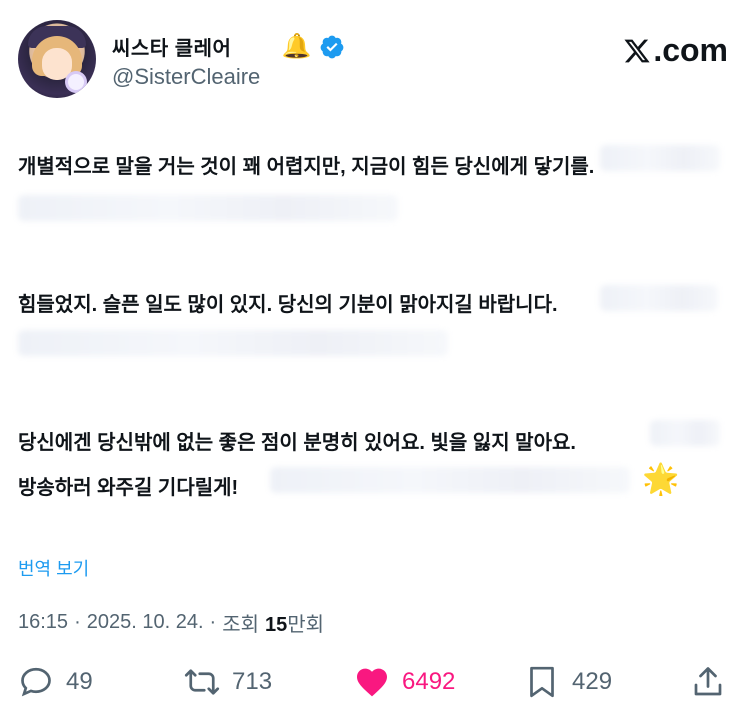 Image resolution: width=750 pixels, height=716 pixels. What do you see at coordinates (306, 167) in the screenshot?
I see `tweet-line: 개별적으로 말을 거는 것이 꽤 어렵지만, 지금이 힘든 당신에게 닿기를.` at bounding box center [306, 167].